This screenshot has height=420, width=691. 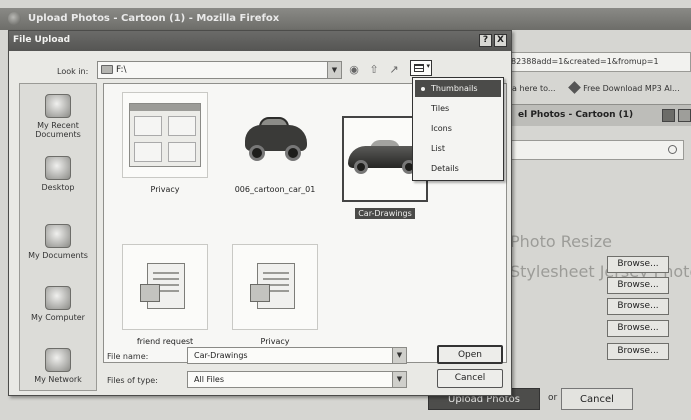 I want to click on back-icon: ◉, so click(x=354, y=70).